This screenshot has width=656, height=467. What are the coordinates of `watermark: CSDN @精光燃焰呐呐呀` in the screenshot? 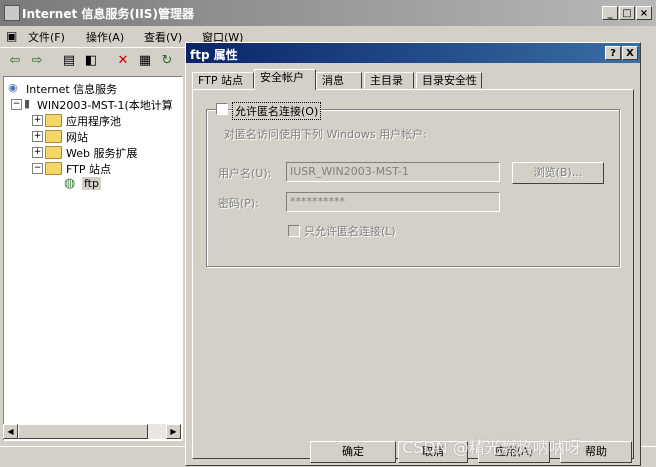 It's located at (491, 447).